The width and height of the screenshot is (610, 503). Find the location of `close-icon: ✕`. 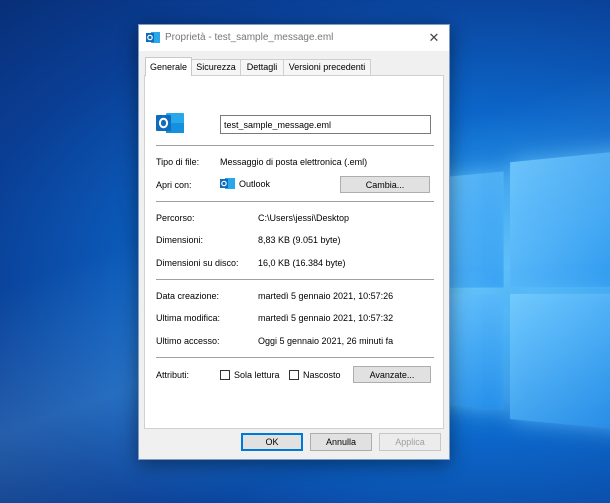

close-icon: ✕ is located at coordinates (434, 37).